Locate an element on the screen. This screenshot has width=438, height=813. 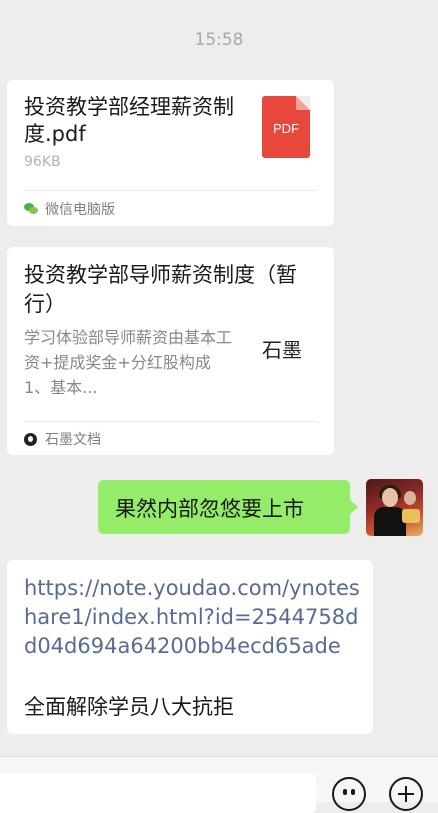
input-bar is located at coordinates (219, 784).